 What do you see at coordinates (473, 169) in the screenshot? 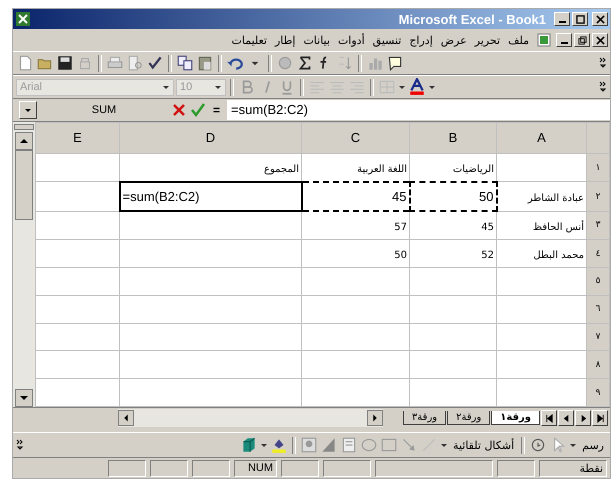
I see `cell-text: الرياضيات` at bounding box center [473, 169].